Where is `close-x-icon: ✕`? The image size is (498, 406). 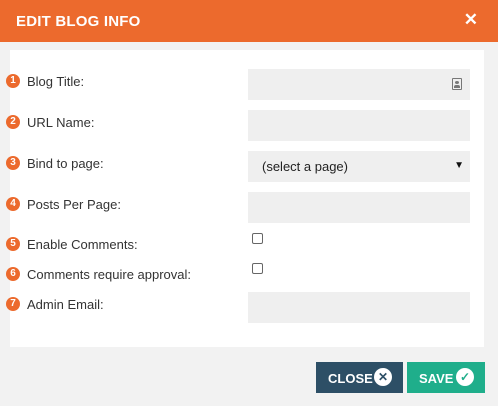 close-x-icon: ✕ is located at coordinates (471, 19).